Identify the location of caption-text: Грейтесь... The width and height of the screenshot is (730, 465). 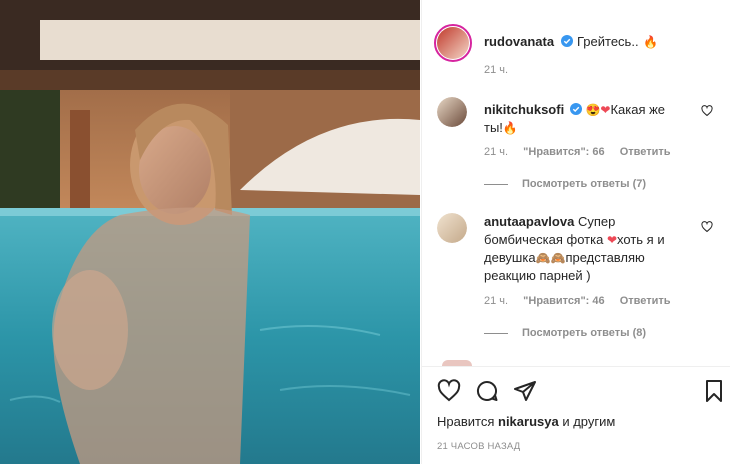
(607, 41).